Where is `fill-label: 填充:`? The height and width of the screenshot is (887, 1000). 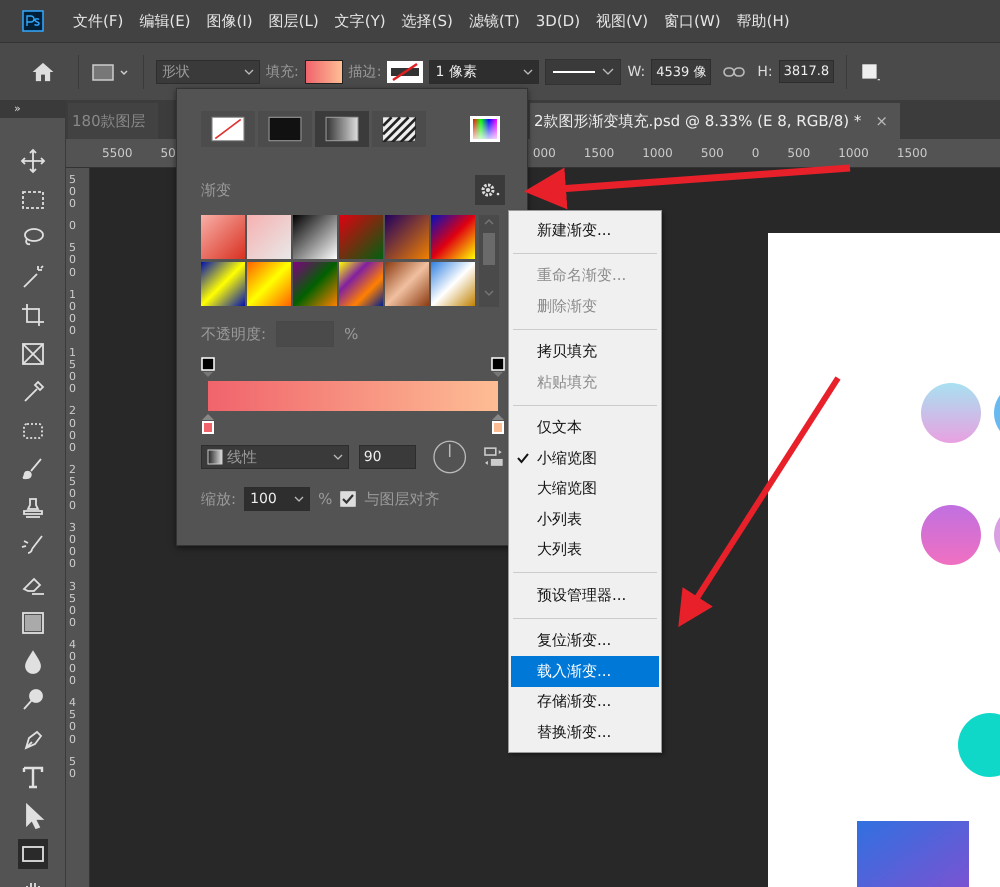 fill-label: 填充: is located at coordinates (282, 71).